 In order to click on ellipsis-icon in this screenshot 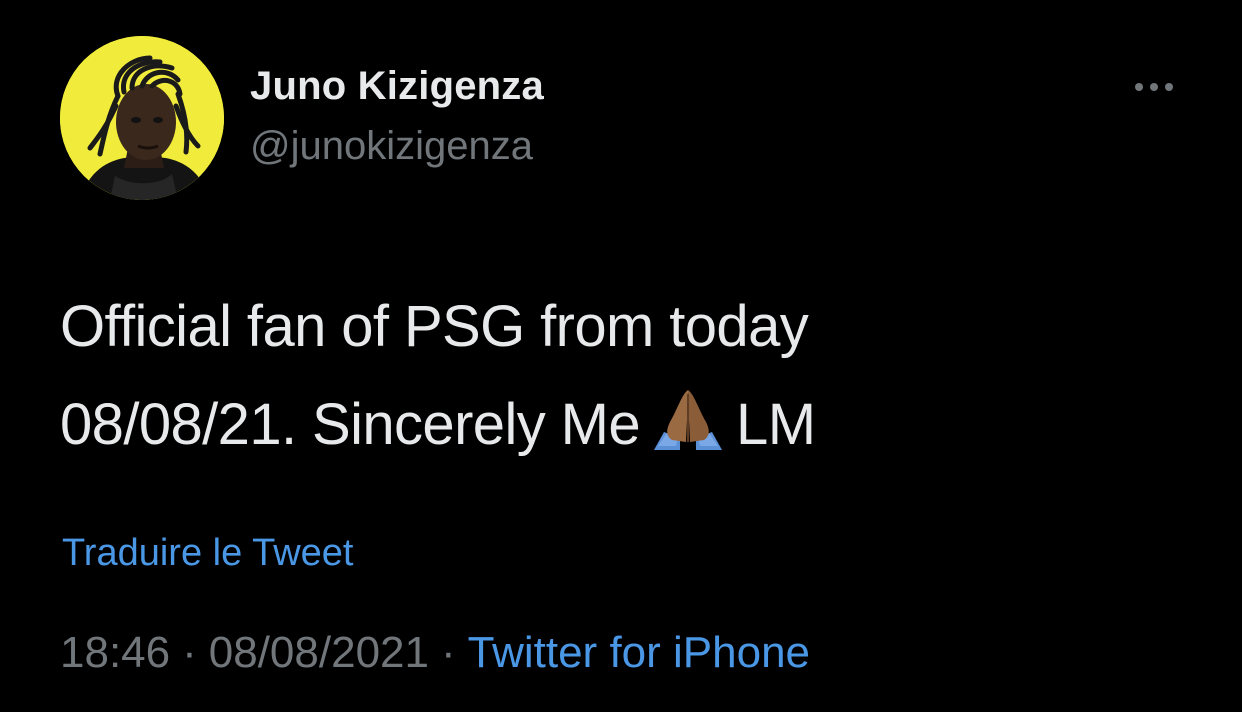, I will do `click(1154, 87)`.